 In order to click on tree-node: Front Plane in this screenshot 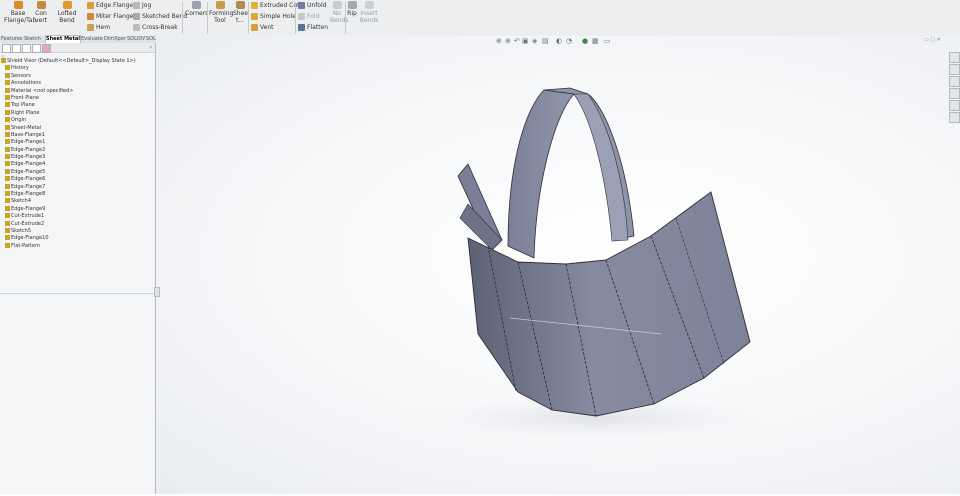, I will do `click(77, 98)`.